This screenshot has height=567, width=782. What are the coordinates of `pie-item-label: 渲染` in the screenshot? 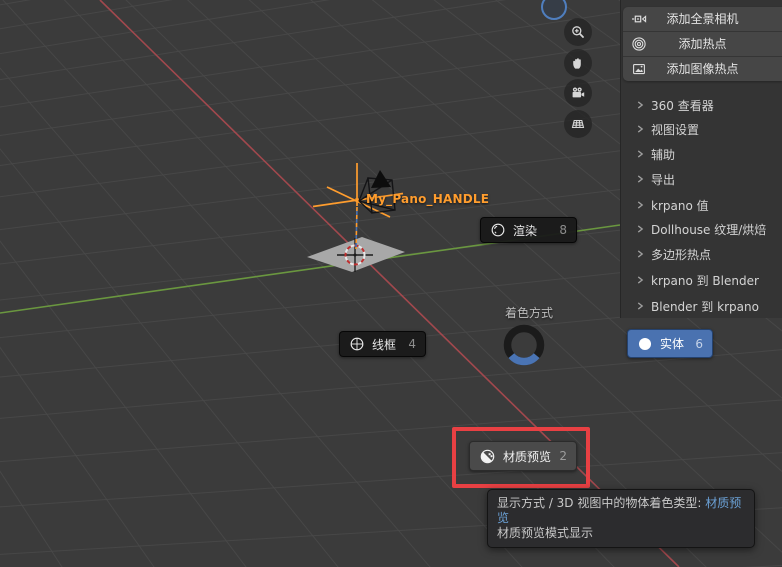 It's located at (525, 230).